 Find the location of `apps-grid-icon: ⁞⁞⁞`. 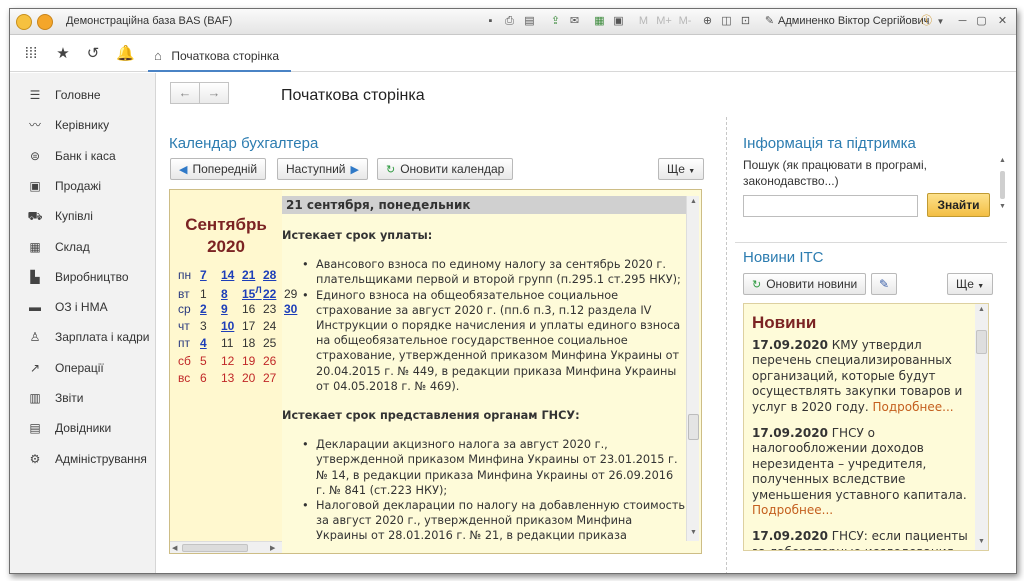

apps-grid-icon: ⁞⁞⁞ is located at coordinates (31, 54).